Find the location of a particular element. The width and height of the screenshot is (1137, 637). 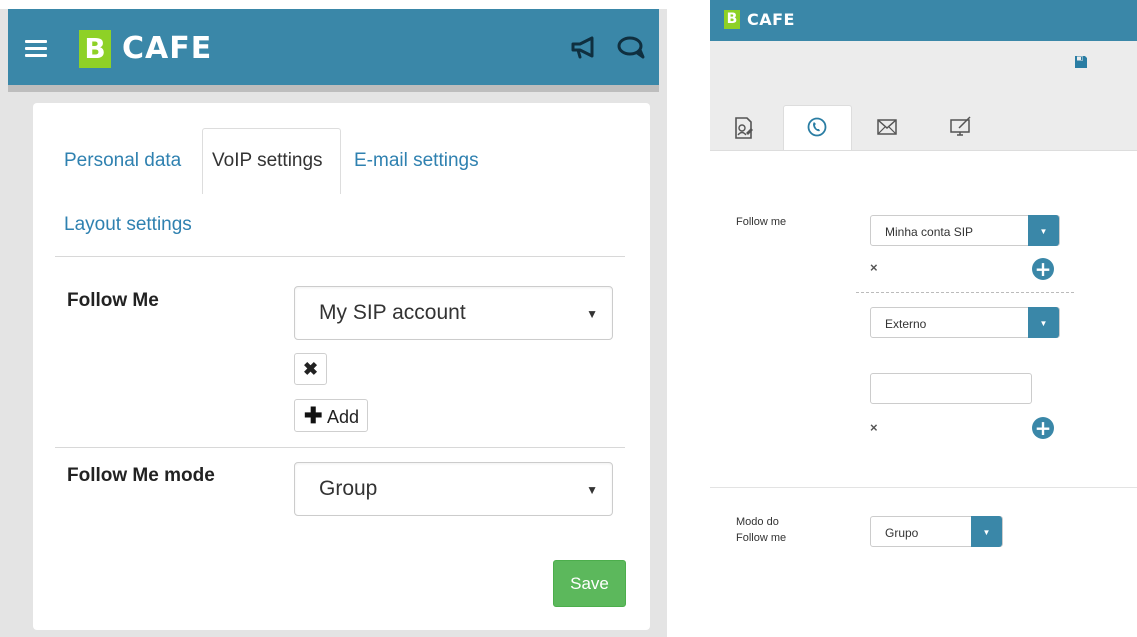

add-button-label: Add is located at coordinates (343, 417).